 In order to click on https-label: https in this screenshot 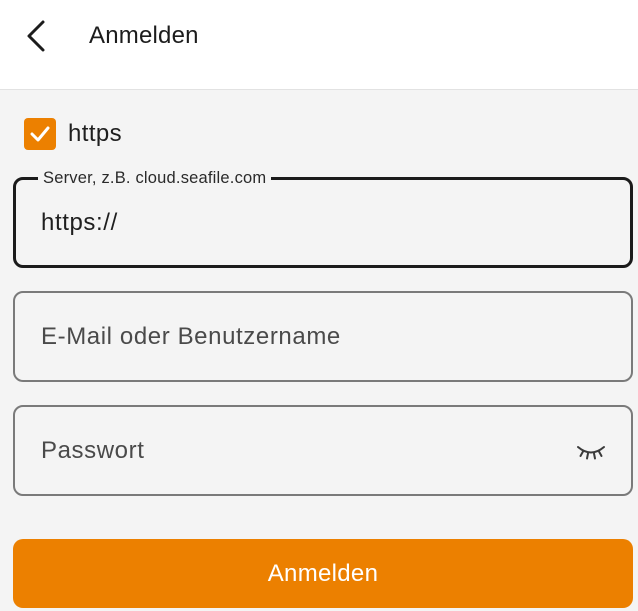, I will do `click(95, 133)`.